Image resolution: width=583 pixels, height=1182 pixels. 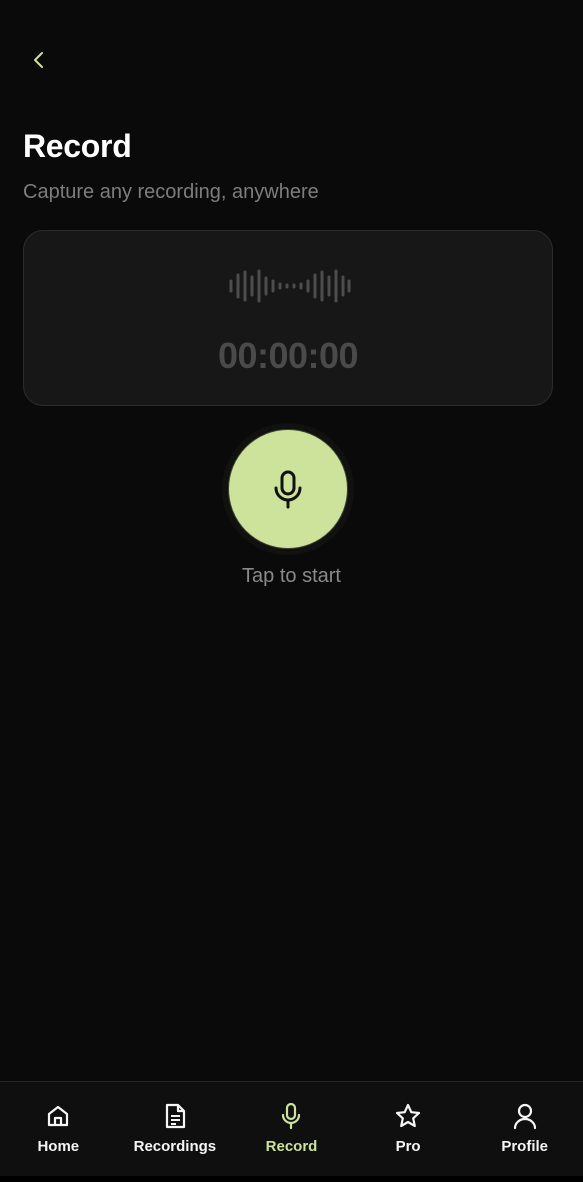 I want to click on bottom-tab-bar: Home Recordings Record Pro Profile, so click(x=291, y=1128).